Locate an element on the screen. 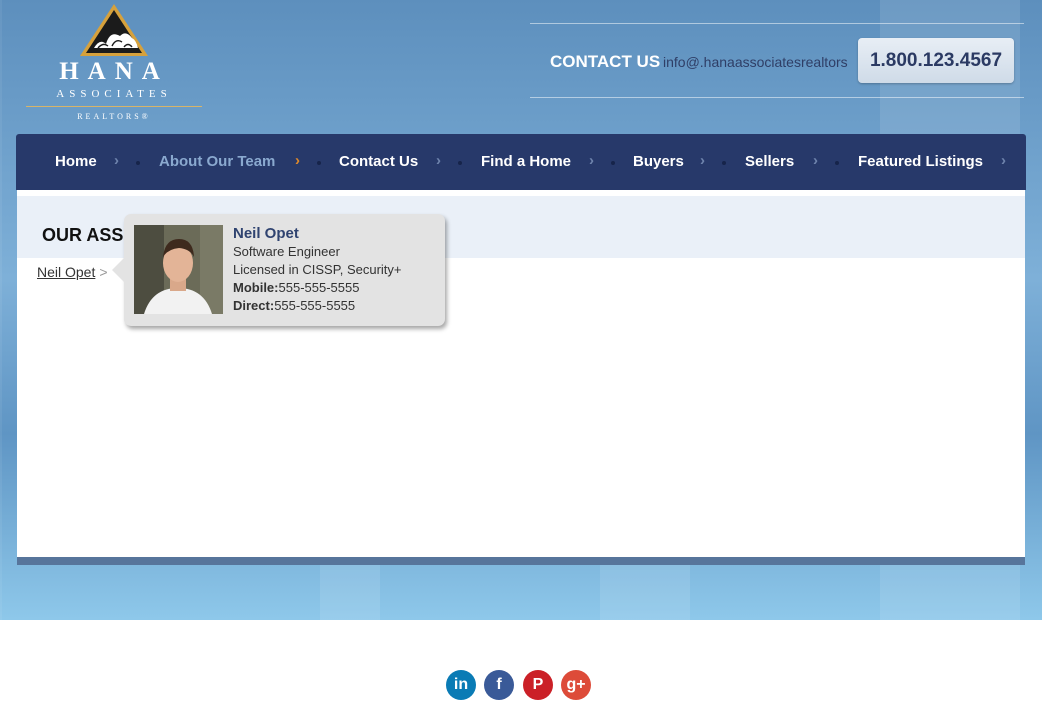  breadcrumb-link-neil-opet: Neil Opet is located at coordinates (66, 272).